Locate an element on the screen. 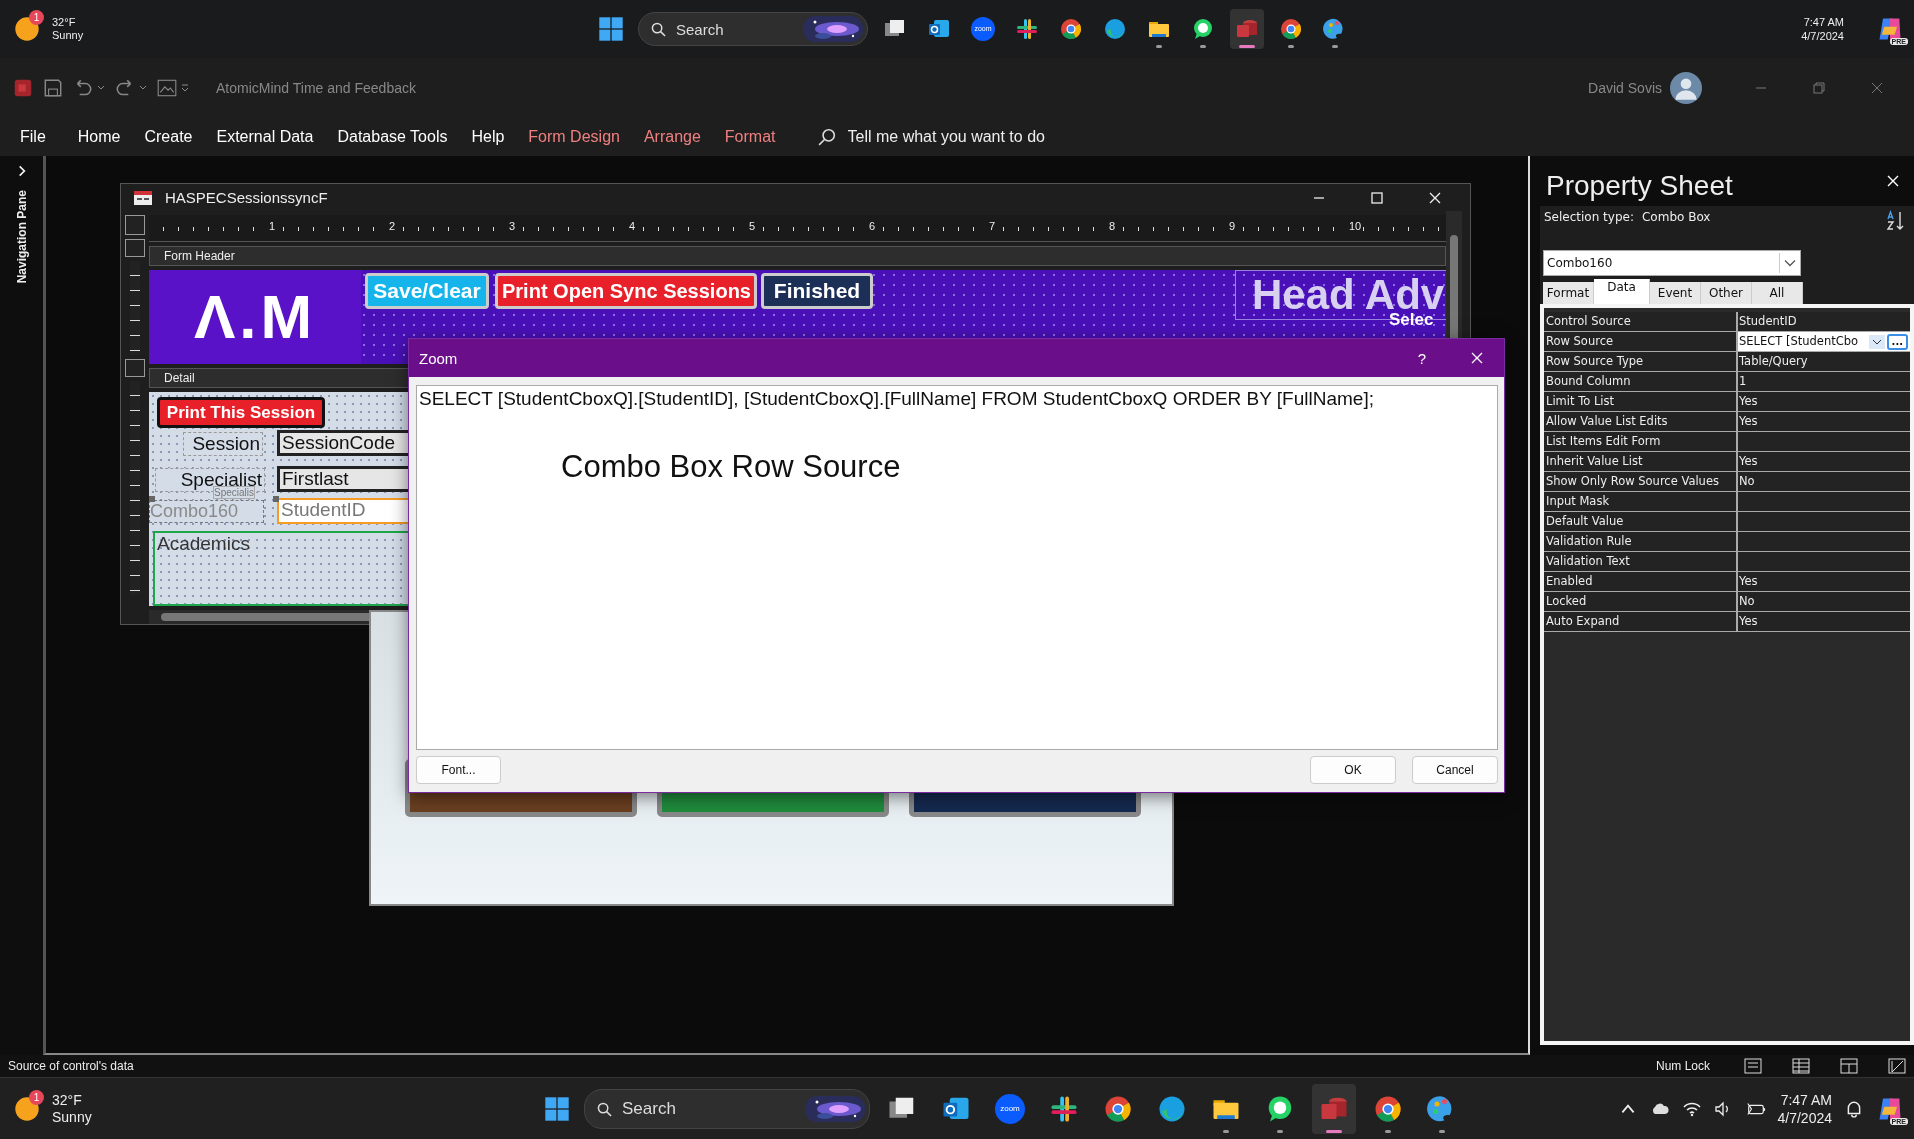 The image size is (1914, 1139). tab: Event is located at coordinates (1675, 293).